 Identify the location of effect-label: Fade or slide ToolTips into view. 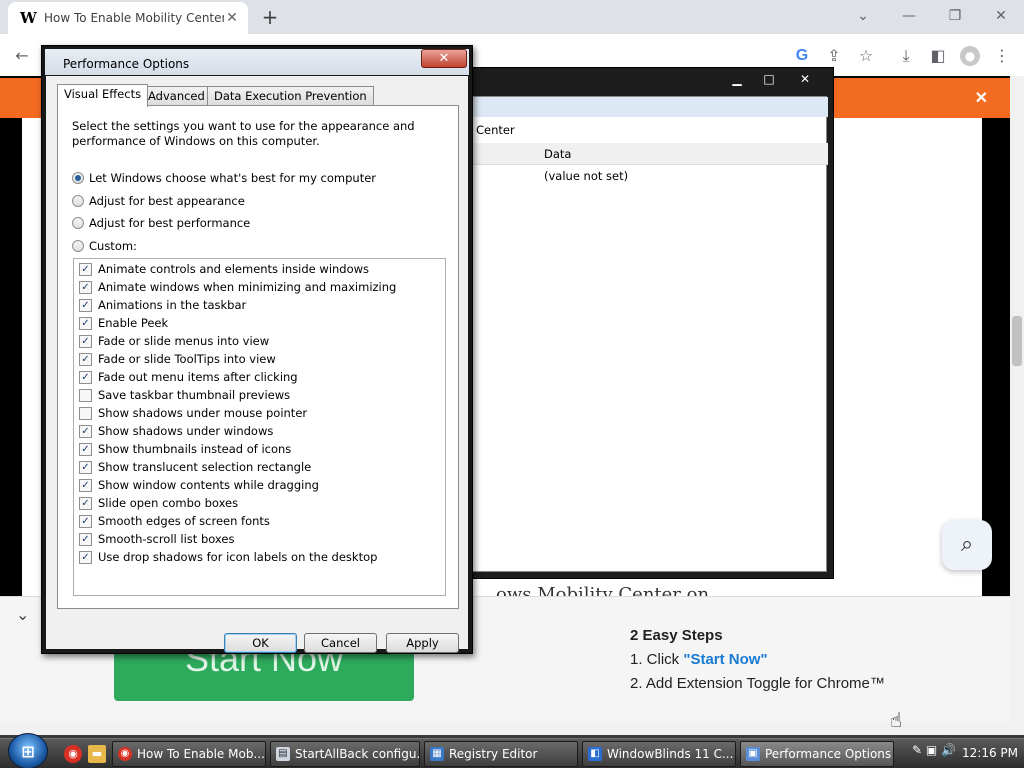
(187, 359).